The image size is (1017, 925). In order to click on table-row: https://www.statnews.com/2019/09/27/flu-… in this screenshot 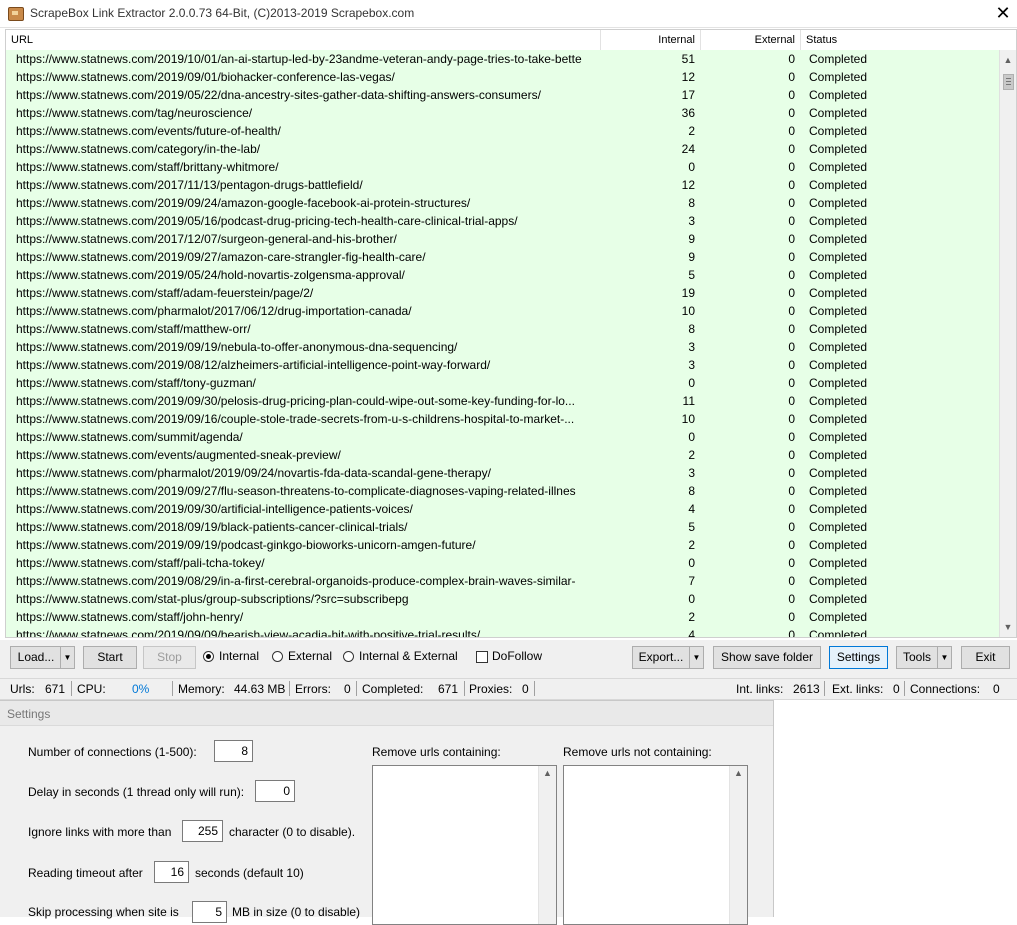, I will do `click(503, 491)`.